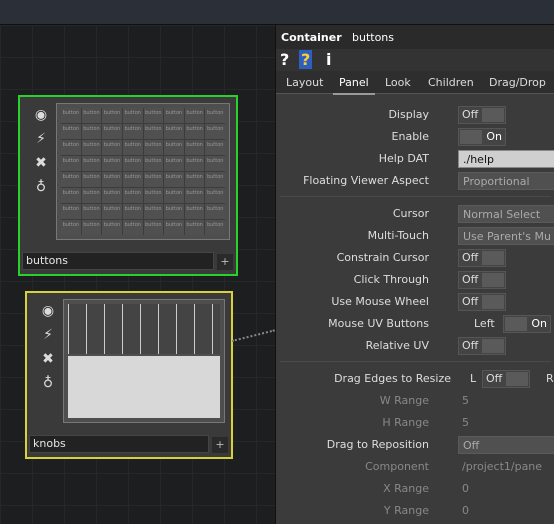 The height and width of the screenshot is (524, 554). I want to click on h-range-value: 5, so click(463, 423).